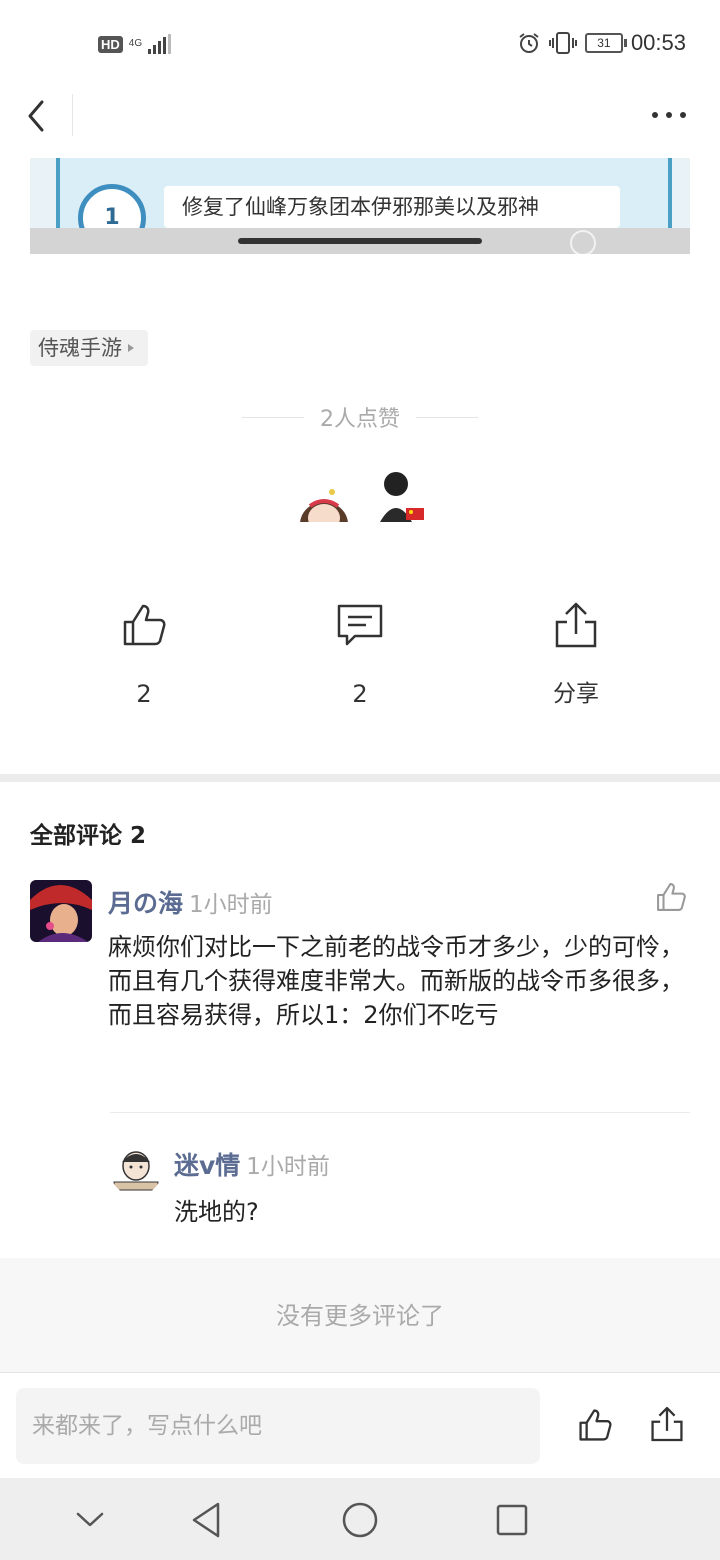 The width and height of the screenshot is (720, 1560). I want to click on more-button, so click(669, 115).